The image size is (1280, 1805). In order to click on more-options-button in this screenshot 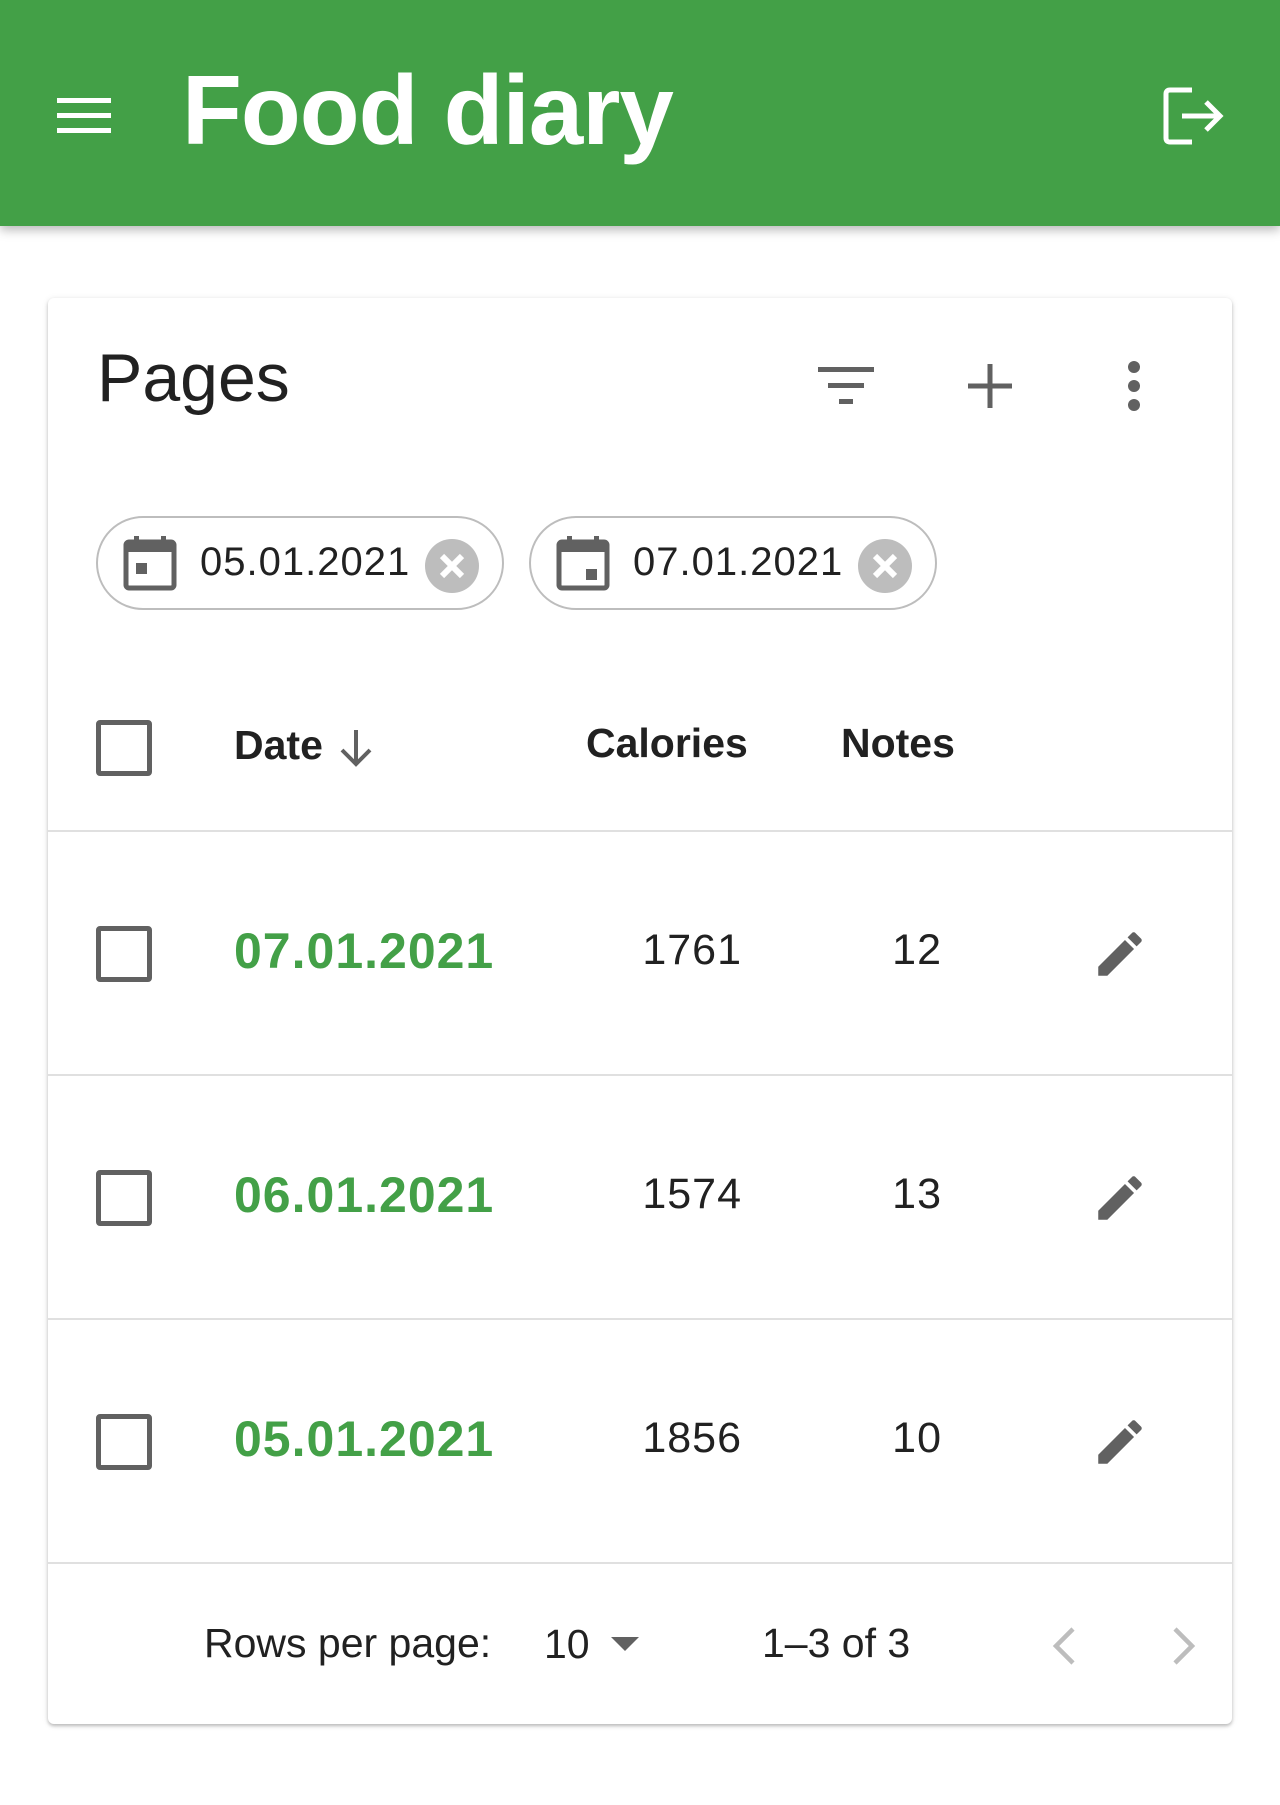, I will do `click(1134, 386)`.